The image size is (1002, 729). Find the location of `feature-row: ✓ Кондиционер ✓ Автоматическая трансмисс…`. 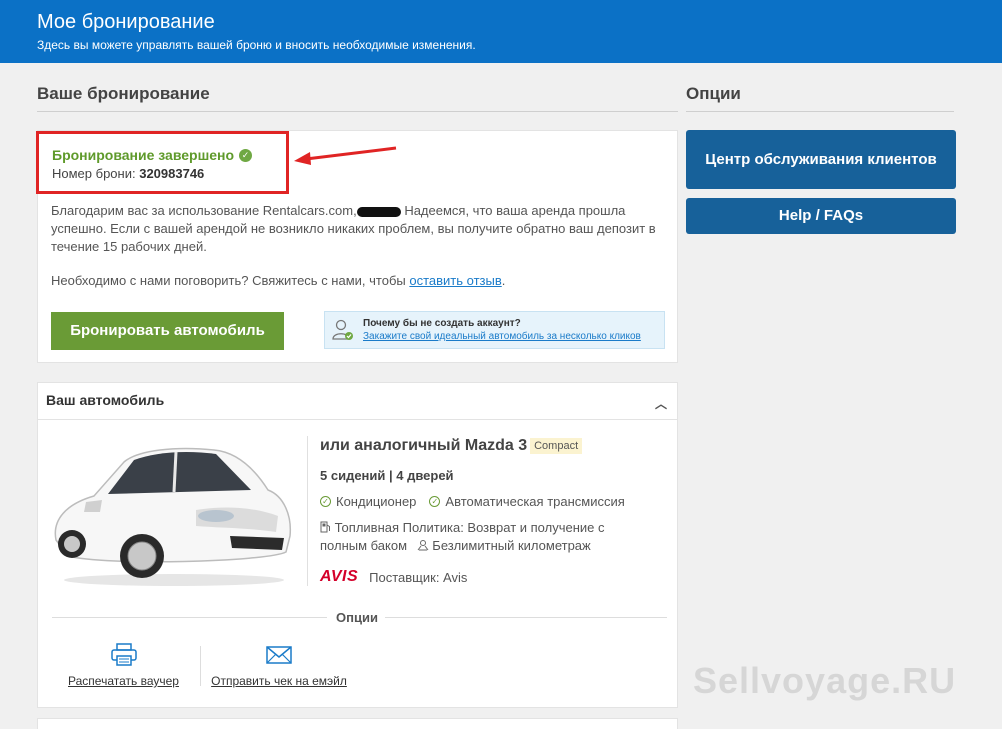

feature-row: ✓ Кондиционер ✓ Автоматическая трансмисс… is located at coordinates (472, 501).